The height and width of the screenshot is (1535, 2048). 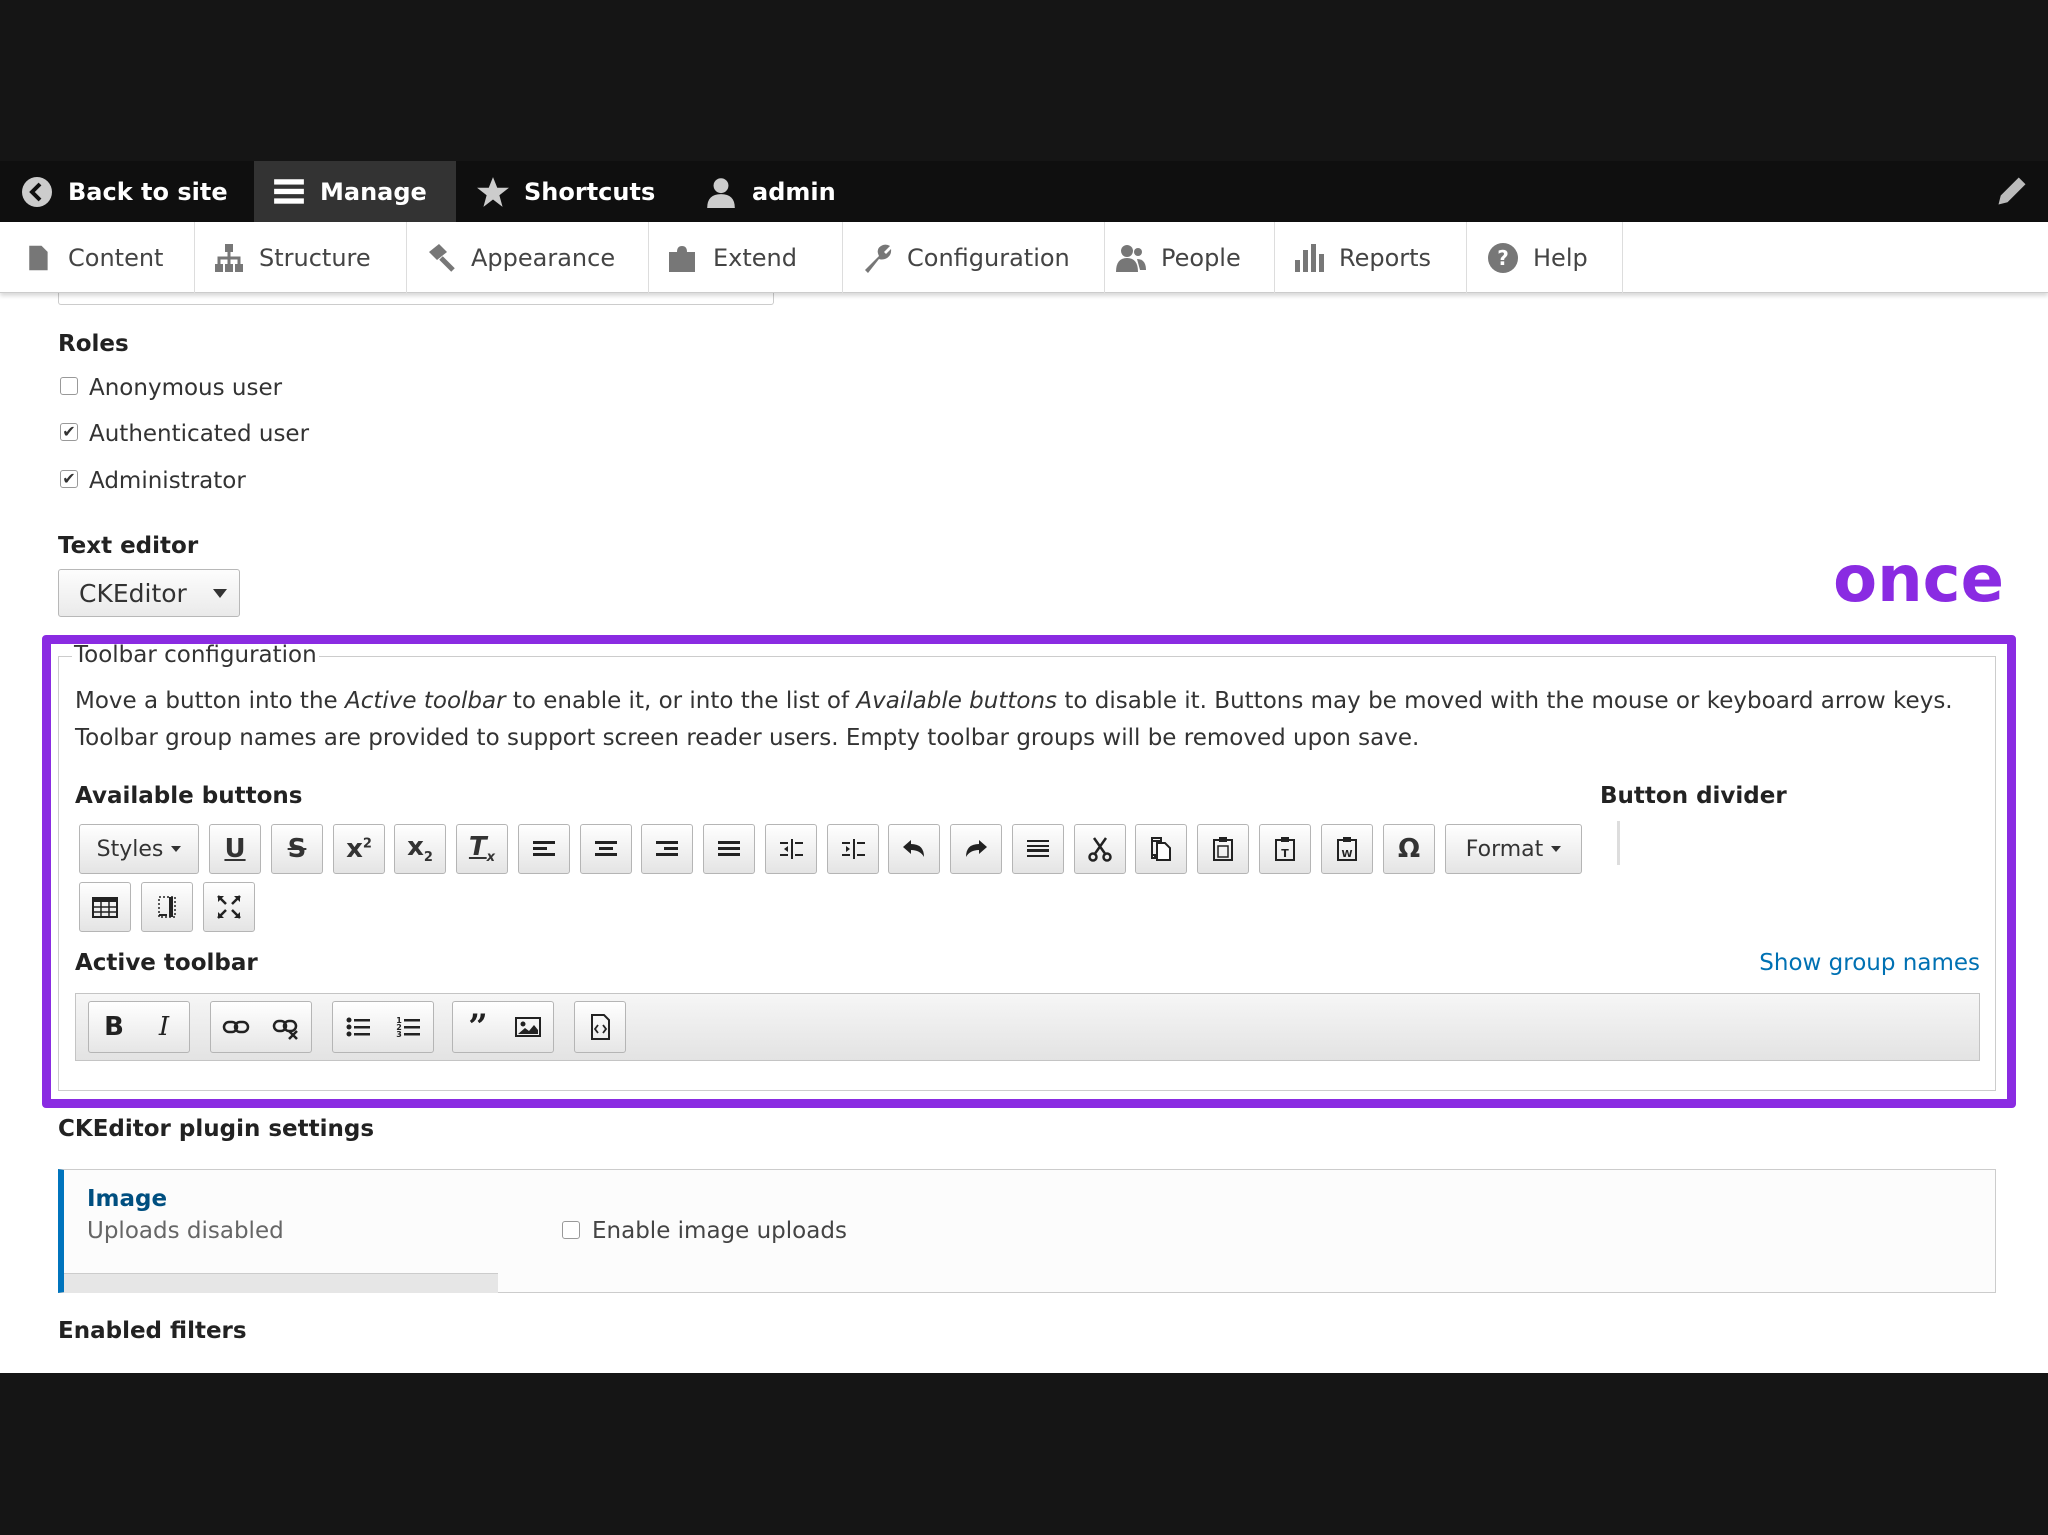 I want to click on source-icon, so click(x=600, y=1027).